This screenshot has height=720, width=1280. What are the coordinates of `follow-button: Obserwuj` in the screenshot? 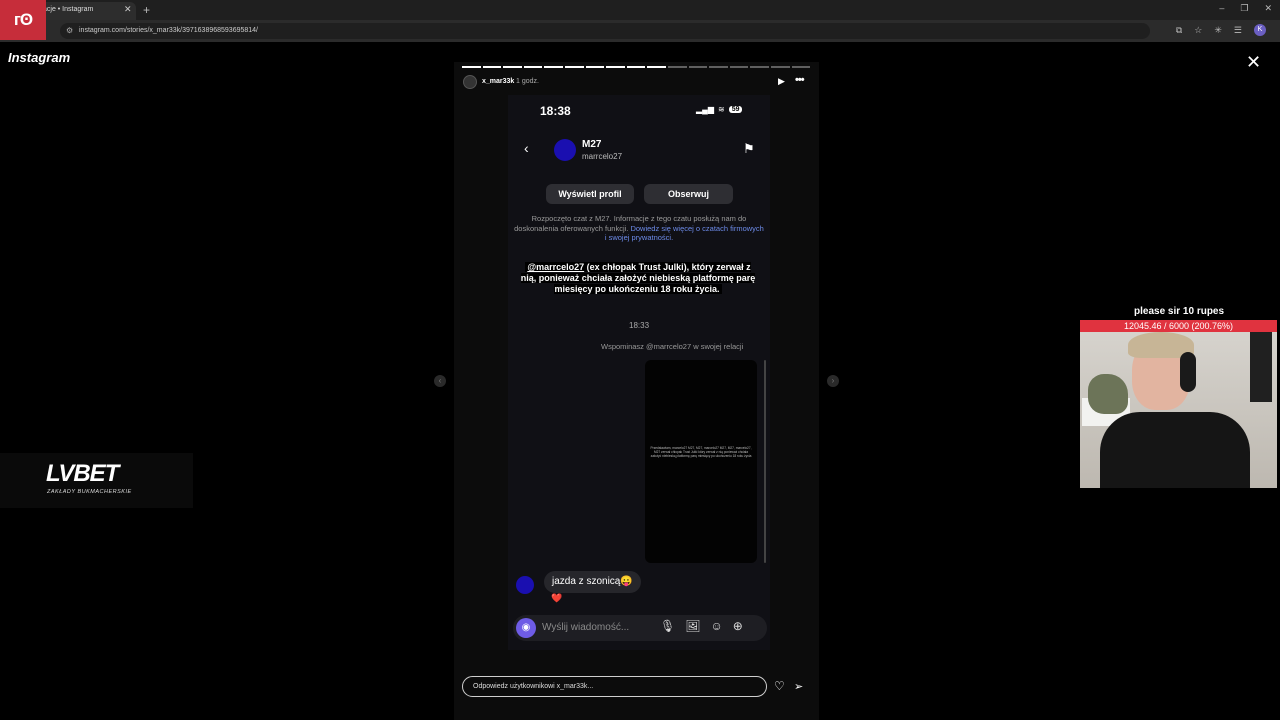 It's located at (688, 194).